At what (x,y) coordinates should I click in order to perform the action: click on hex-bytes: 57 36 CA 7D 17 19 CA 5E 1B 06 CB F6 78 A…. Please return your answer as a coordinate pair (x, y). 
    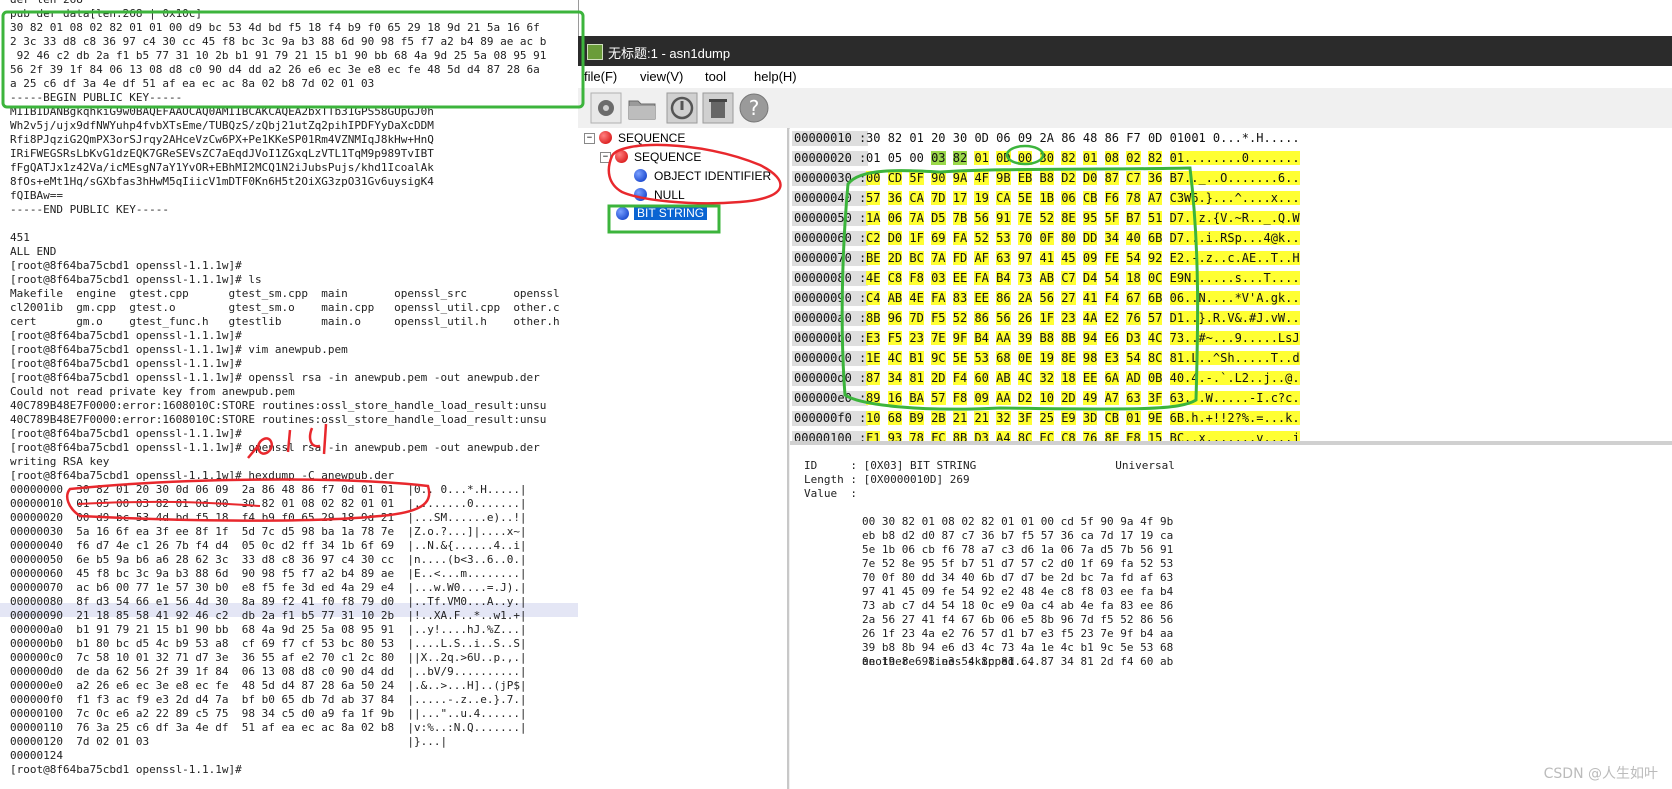
    Looking at the image, I should click on (1036, 198).